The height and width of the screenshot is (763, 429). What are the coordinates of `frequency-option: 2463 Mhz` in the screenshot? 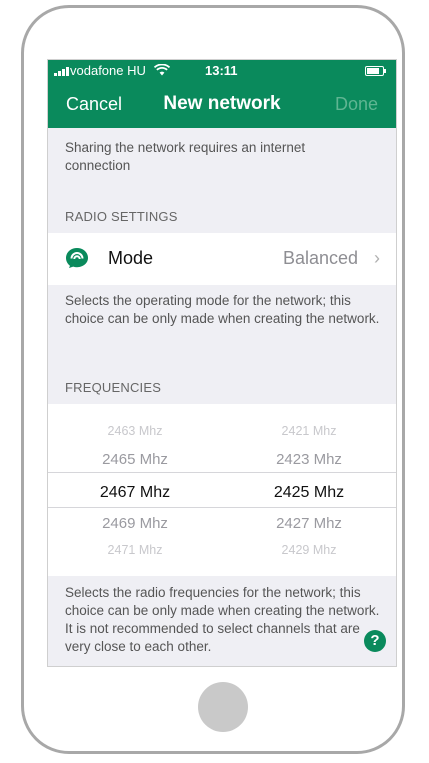 It's located at (135, 431).